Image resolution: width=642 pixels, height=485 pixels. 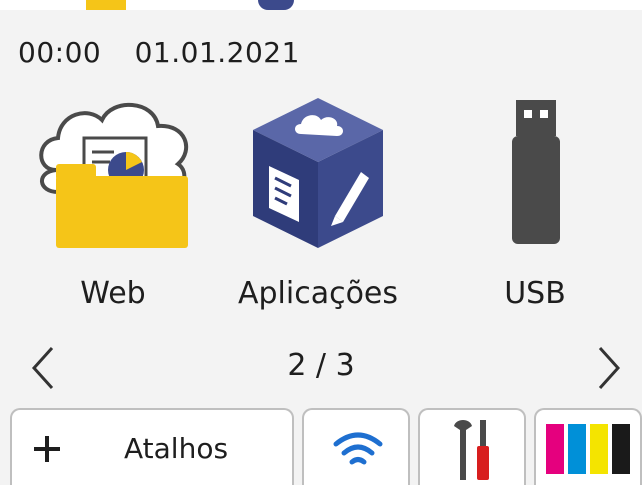 I want to click on top-strip, so click(x=321, y=5).